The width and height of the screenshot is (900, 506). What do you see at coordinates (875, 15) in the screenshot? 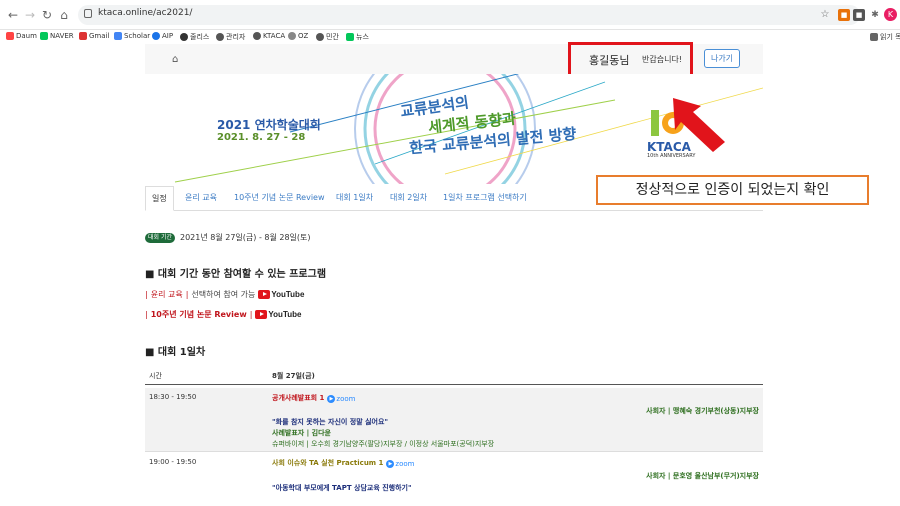
I see `puzzle-icon: ✱` at bounding box center [875, 15].